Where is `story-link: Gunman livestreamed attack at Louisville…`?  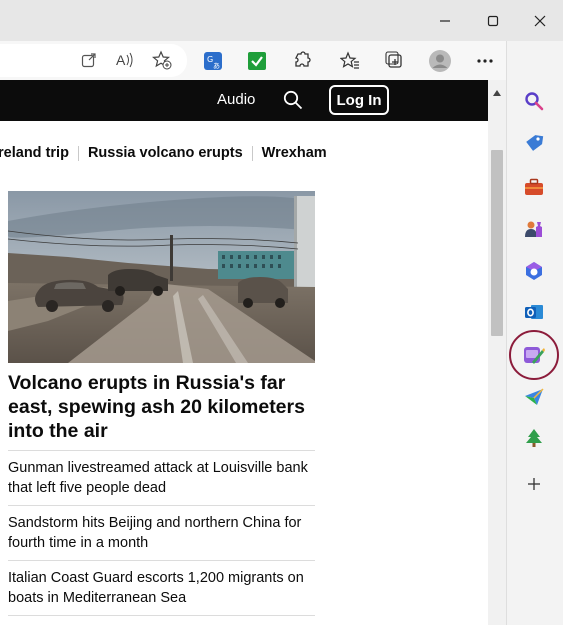 story-link: Gunman livestreamed attack at Louisville… is located at coordinates (161, 478).